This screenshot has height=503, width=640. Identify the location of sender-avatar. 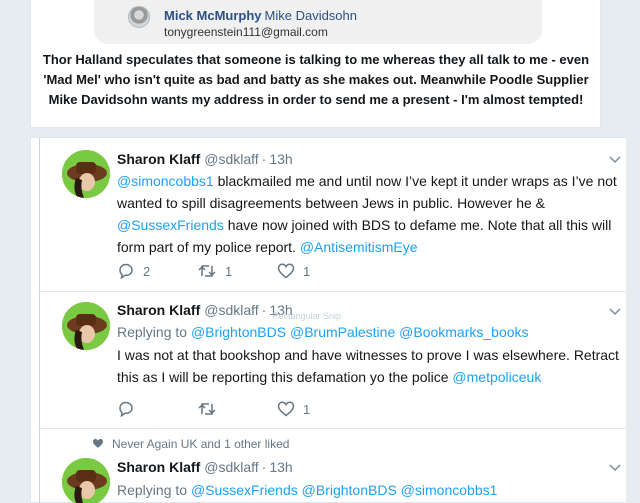
(139, 17).